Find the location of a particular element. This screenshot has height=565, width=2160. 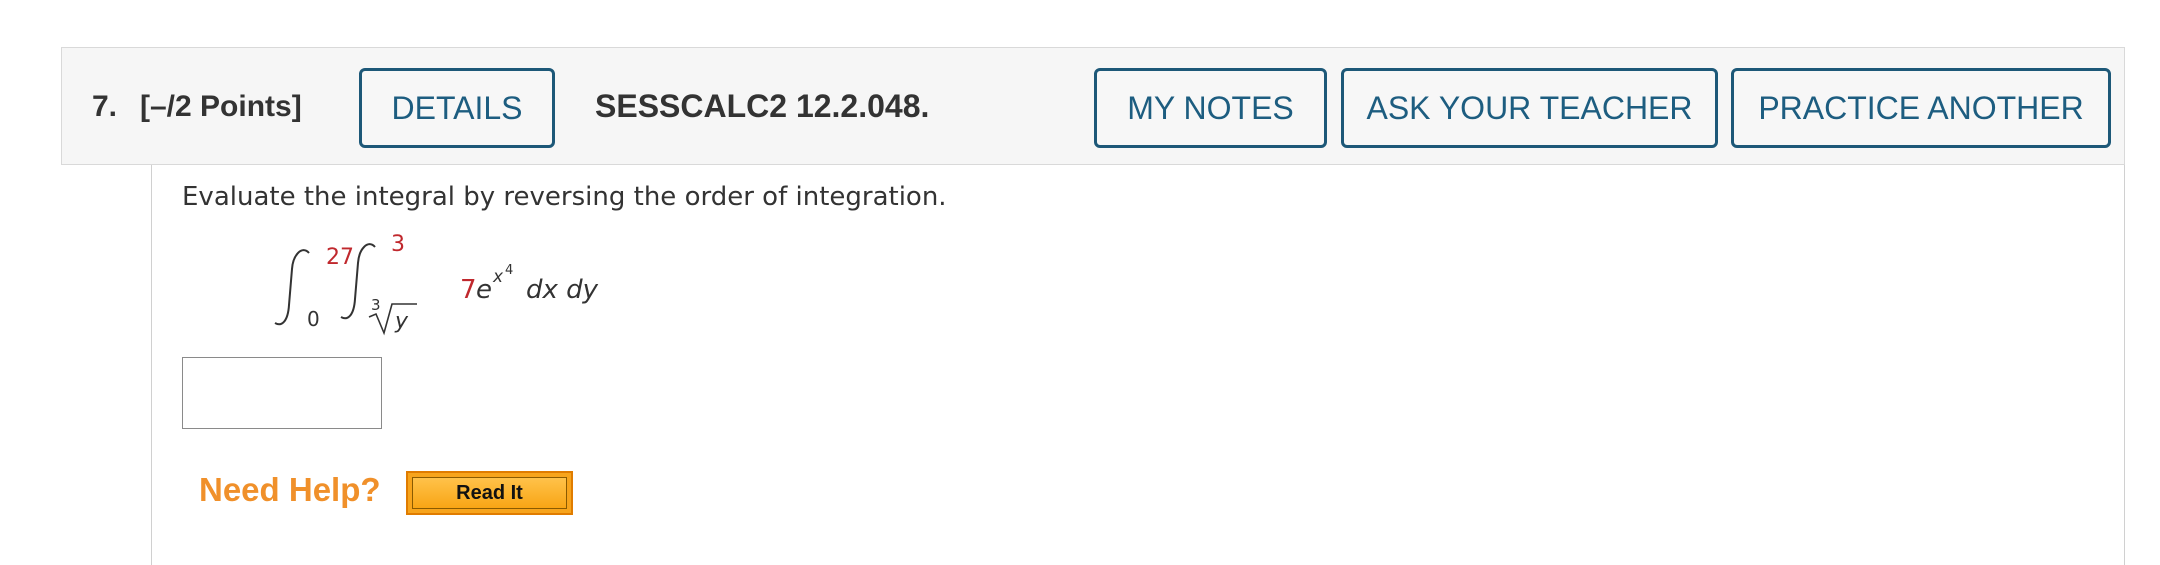

exponent-power: 4 is located at coordinates (509, 270).